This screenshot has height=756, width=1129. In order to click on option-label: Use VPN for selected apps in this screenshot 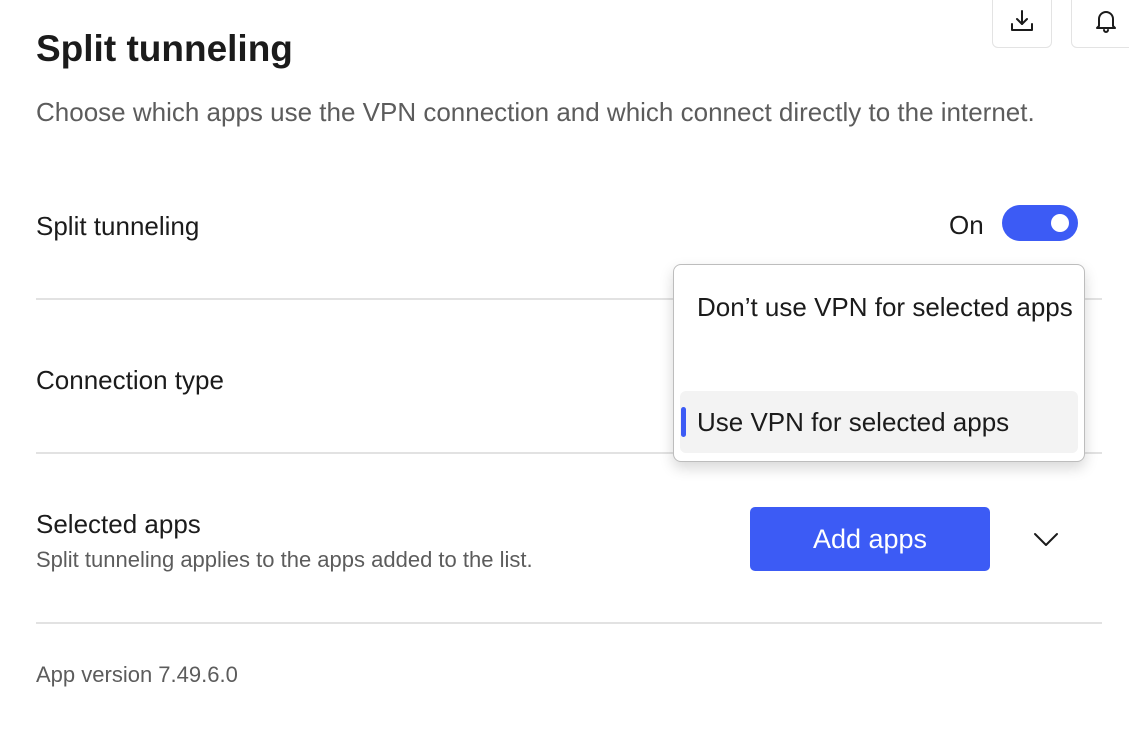, I will do `click(853, 422)`.